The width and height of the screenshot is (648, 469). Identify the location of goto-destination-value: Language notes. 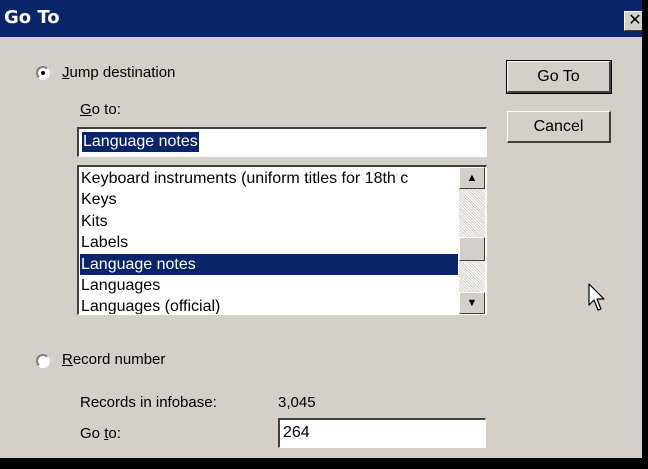
(140, 142).